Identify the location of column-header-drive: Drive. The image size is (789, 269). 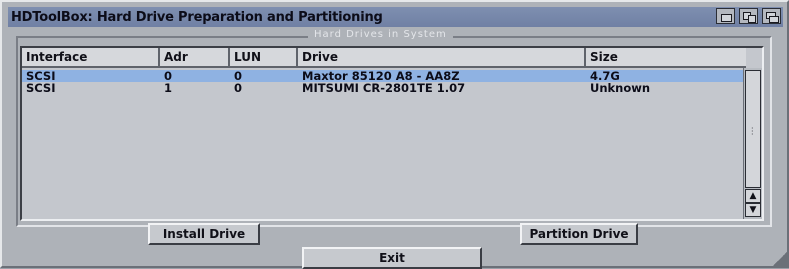
(442, 57).